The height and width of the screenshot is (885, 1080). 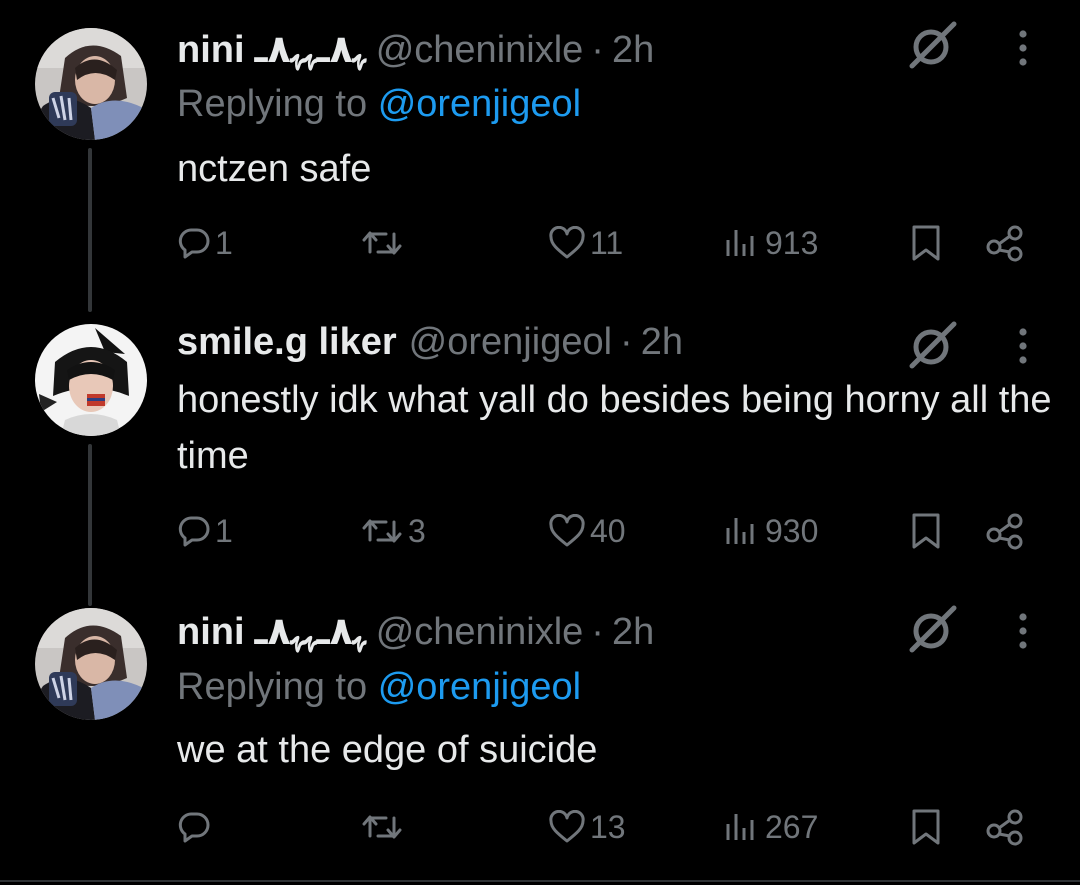 I want to click on tweet-text: we at the edge of suicide, so click(x=387, y=750).